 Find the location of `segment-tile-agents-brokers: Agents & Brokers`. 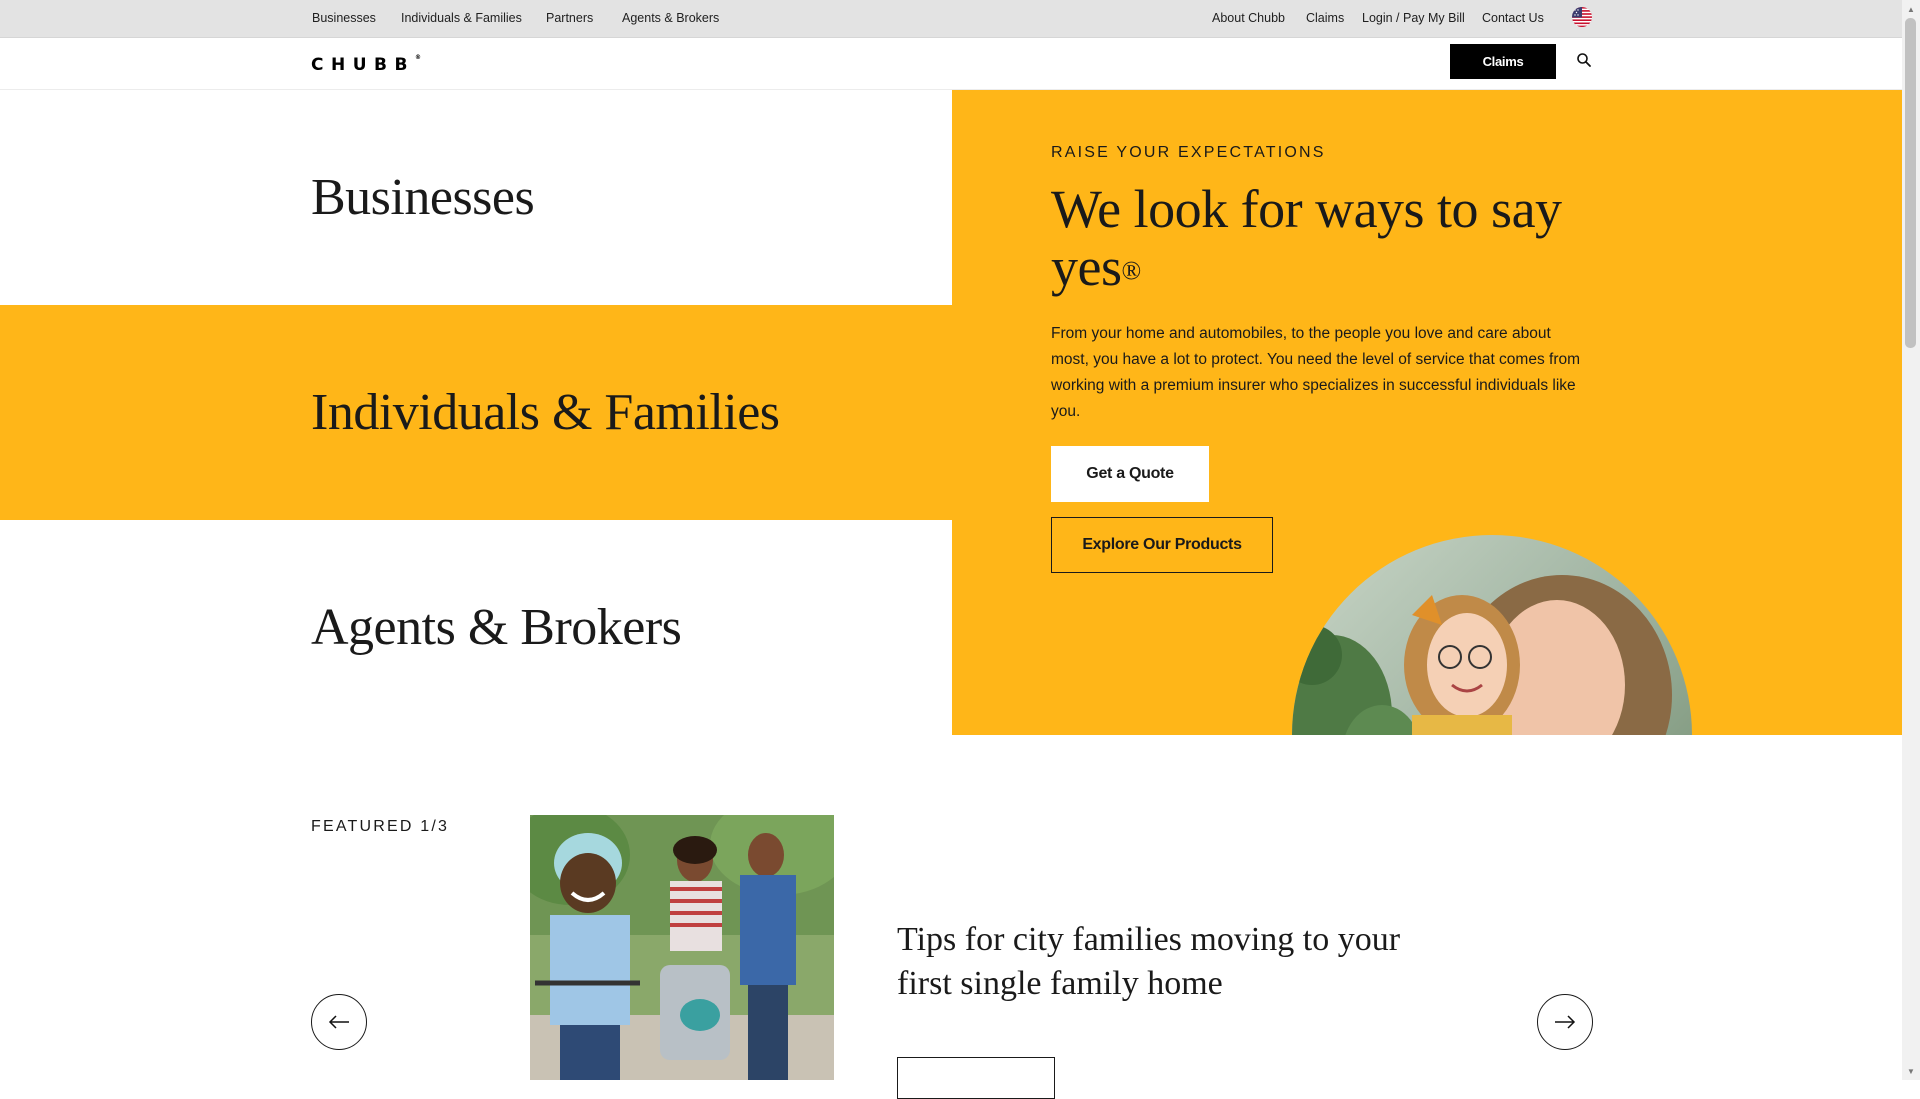

segment-tile-agents-brokers: Agents & Brokers is located at coordinates (476, 627).